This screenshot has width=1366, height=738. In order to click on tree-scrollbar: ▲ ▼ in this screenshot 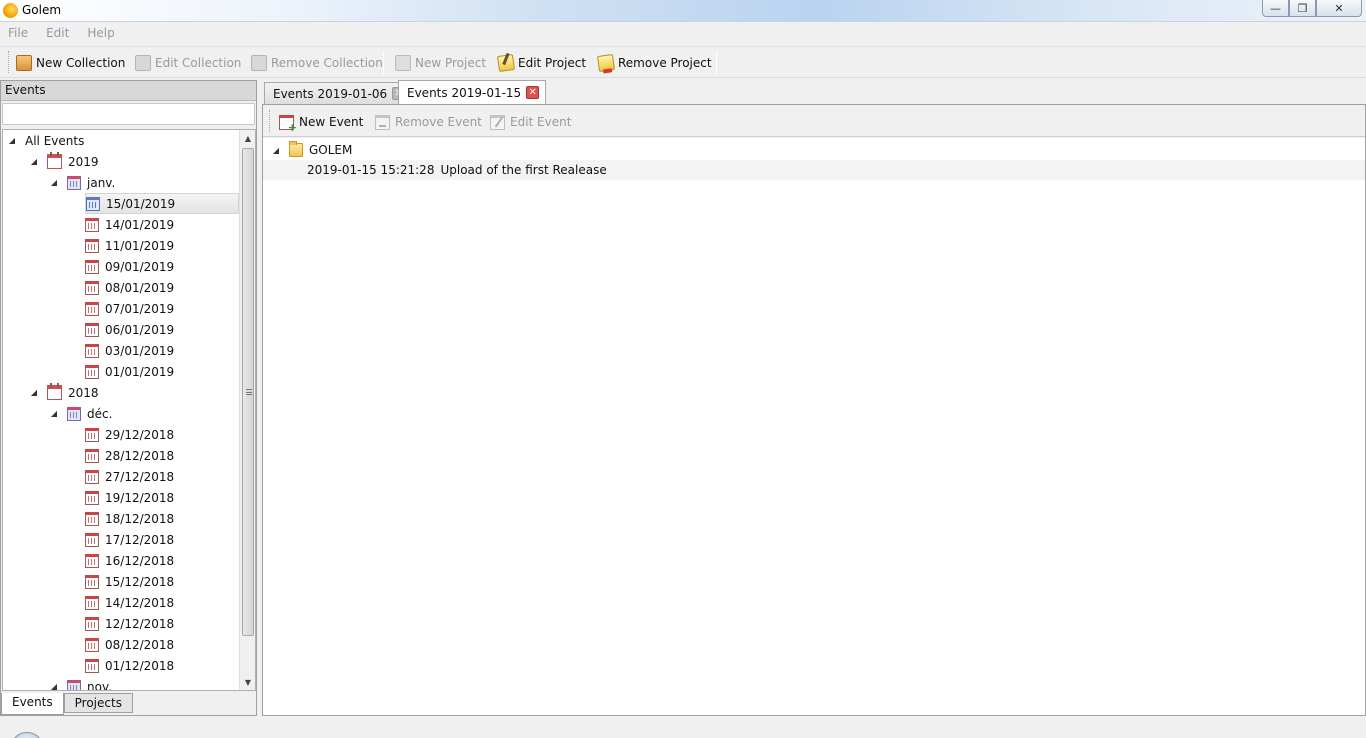, I will do `click(247, 410)`.